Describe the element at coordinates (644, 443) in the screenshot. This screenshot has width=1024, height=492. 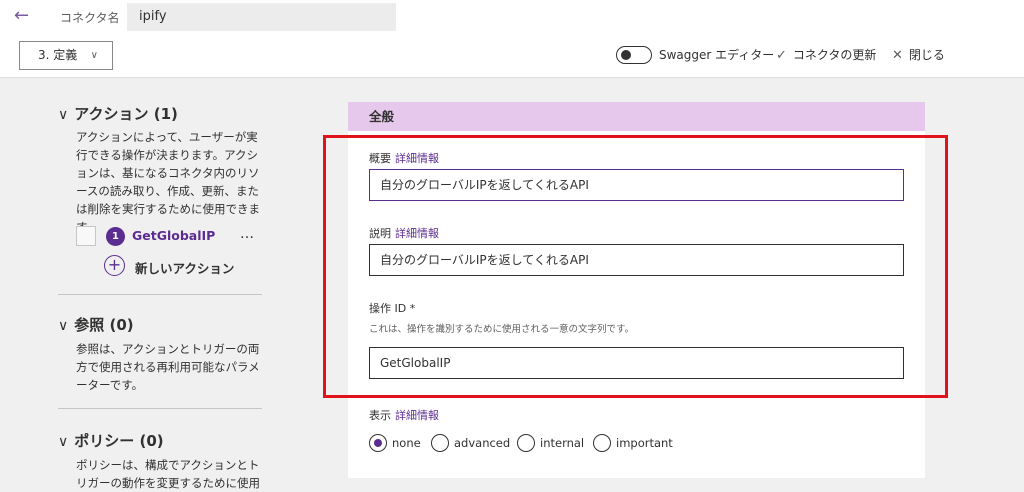
I see `radio-label: important` at that location.